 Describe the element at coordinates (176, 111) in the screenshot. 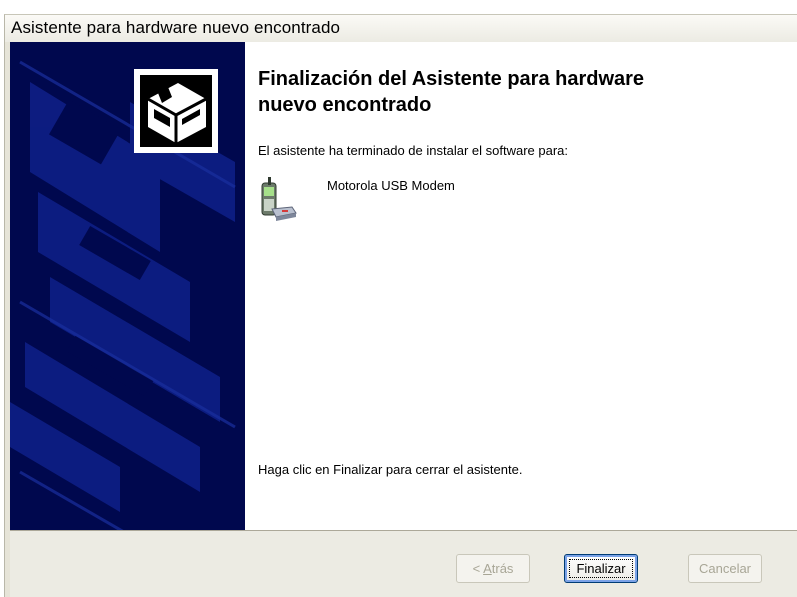

I see `hardware-wizard-icon` at that location.